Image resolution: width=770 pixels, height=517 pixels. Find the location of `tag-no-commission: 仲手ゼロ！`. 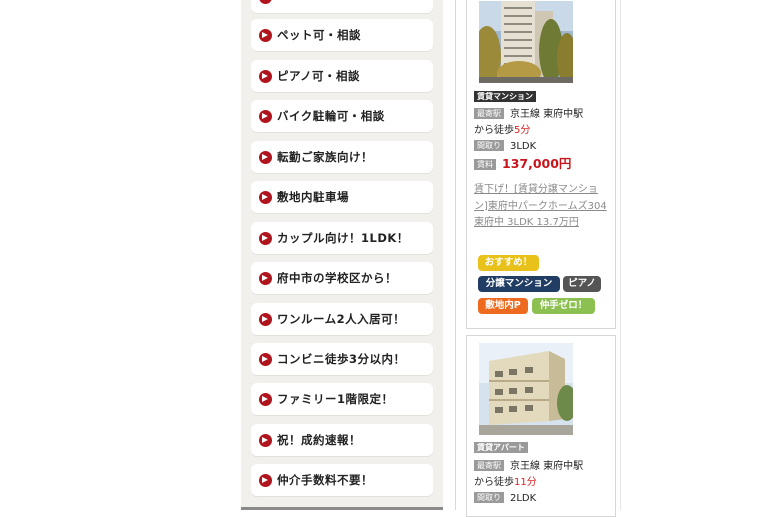

tag-no-commission: 仲手ゼロ！ is located at coordinates (563, 306).